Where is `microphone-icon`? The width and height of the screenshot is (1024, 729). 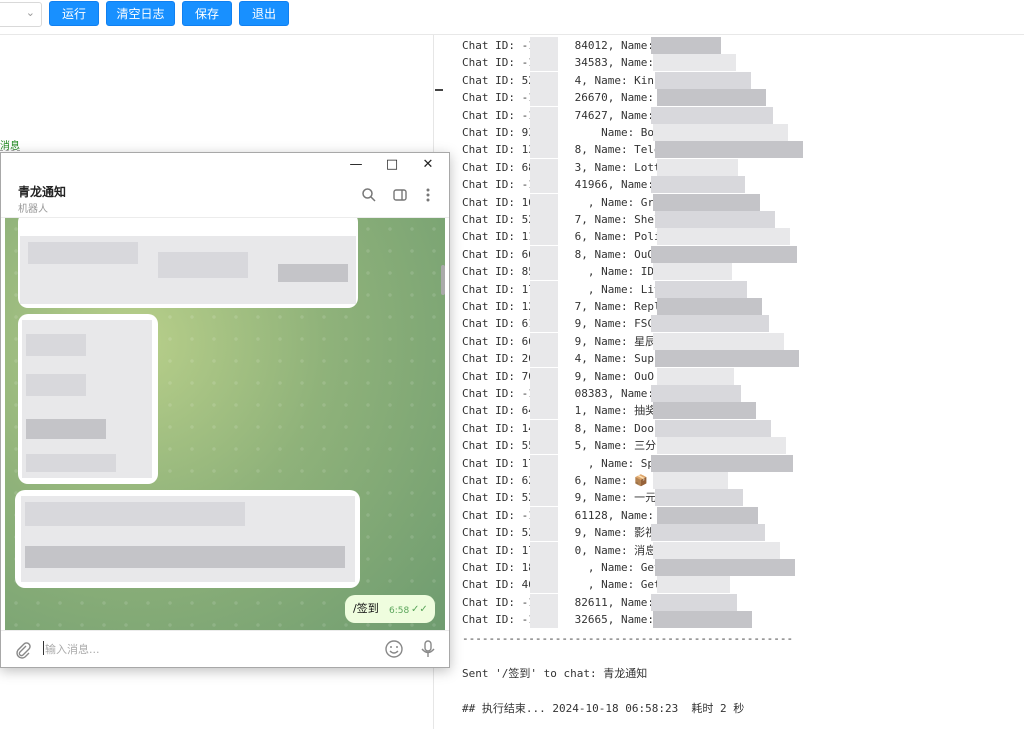
microphone-icon is located at coordinates (428, 649).